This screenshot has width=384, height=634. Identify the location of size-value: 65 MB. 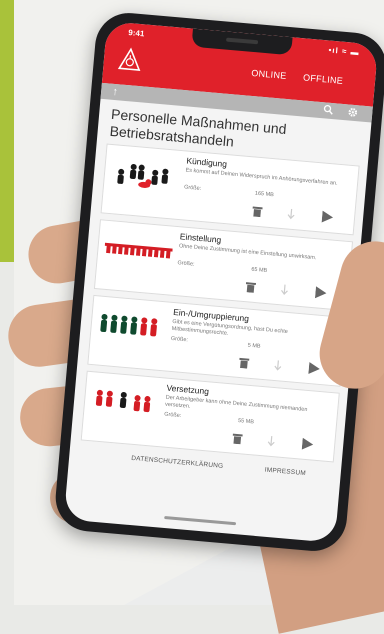
(259, 270).